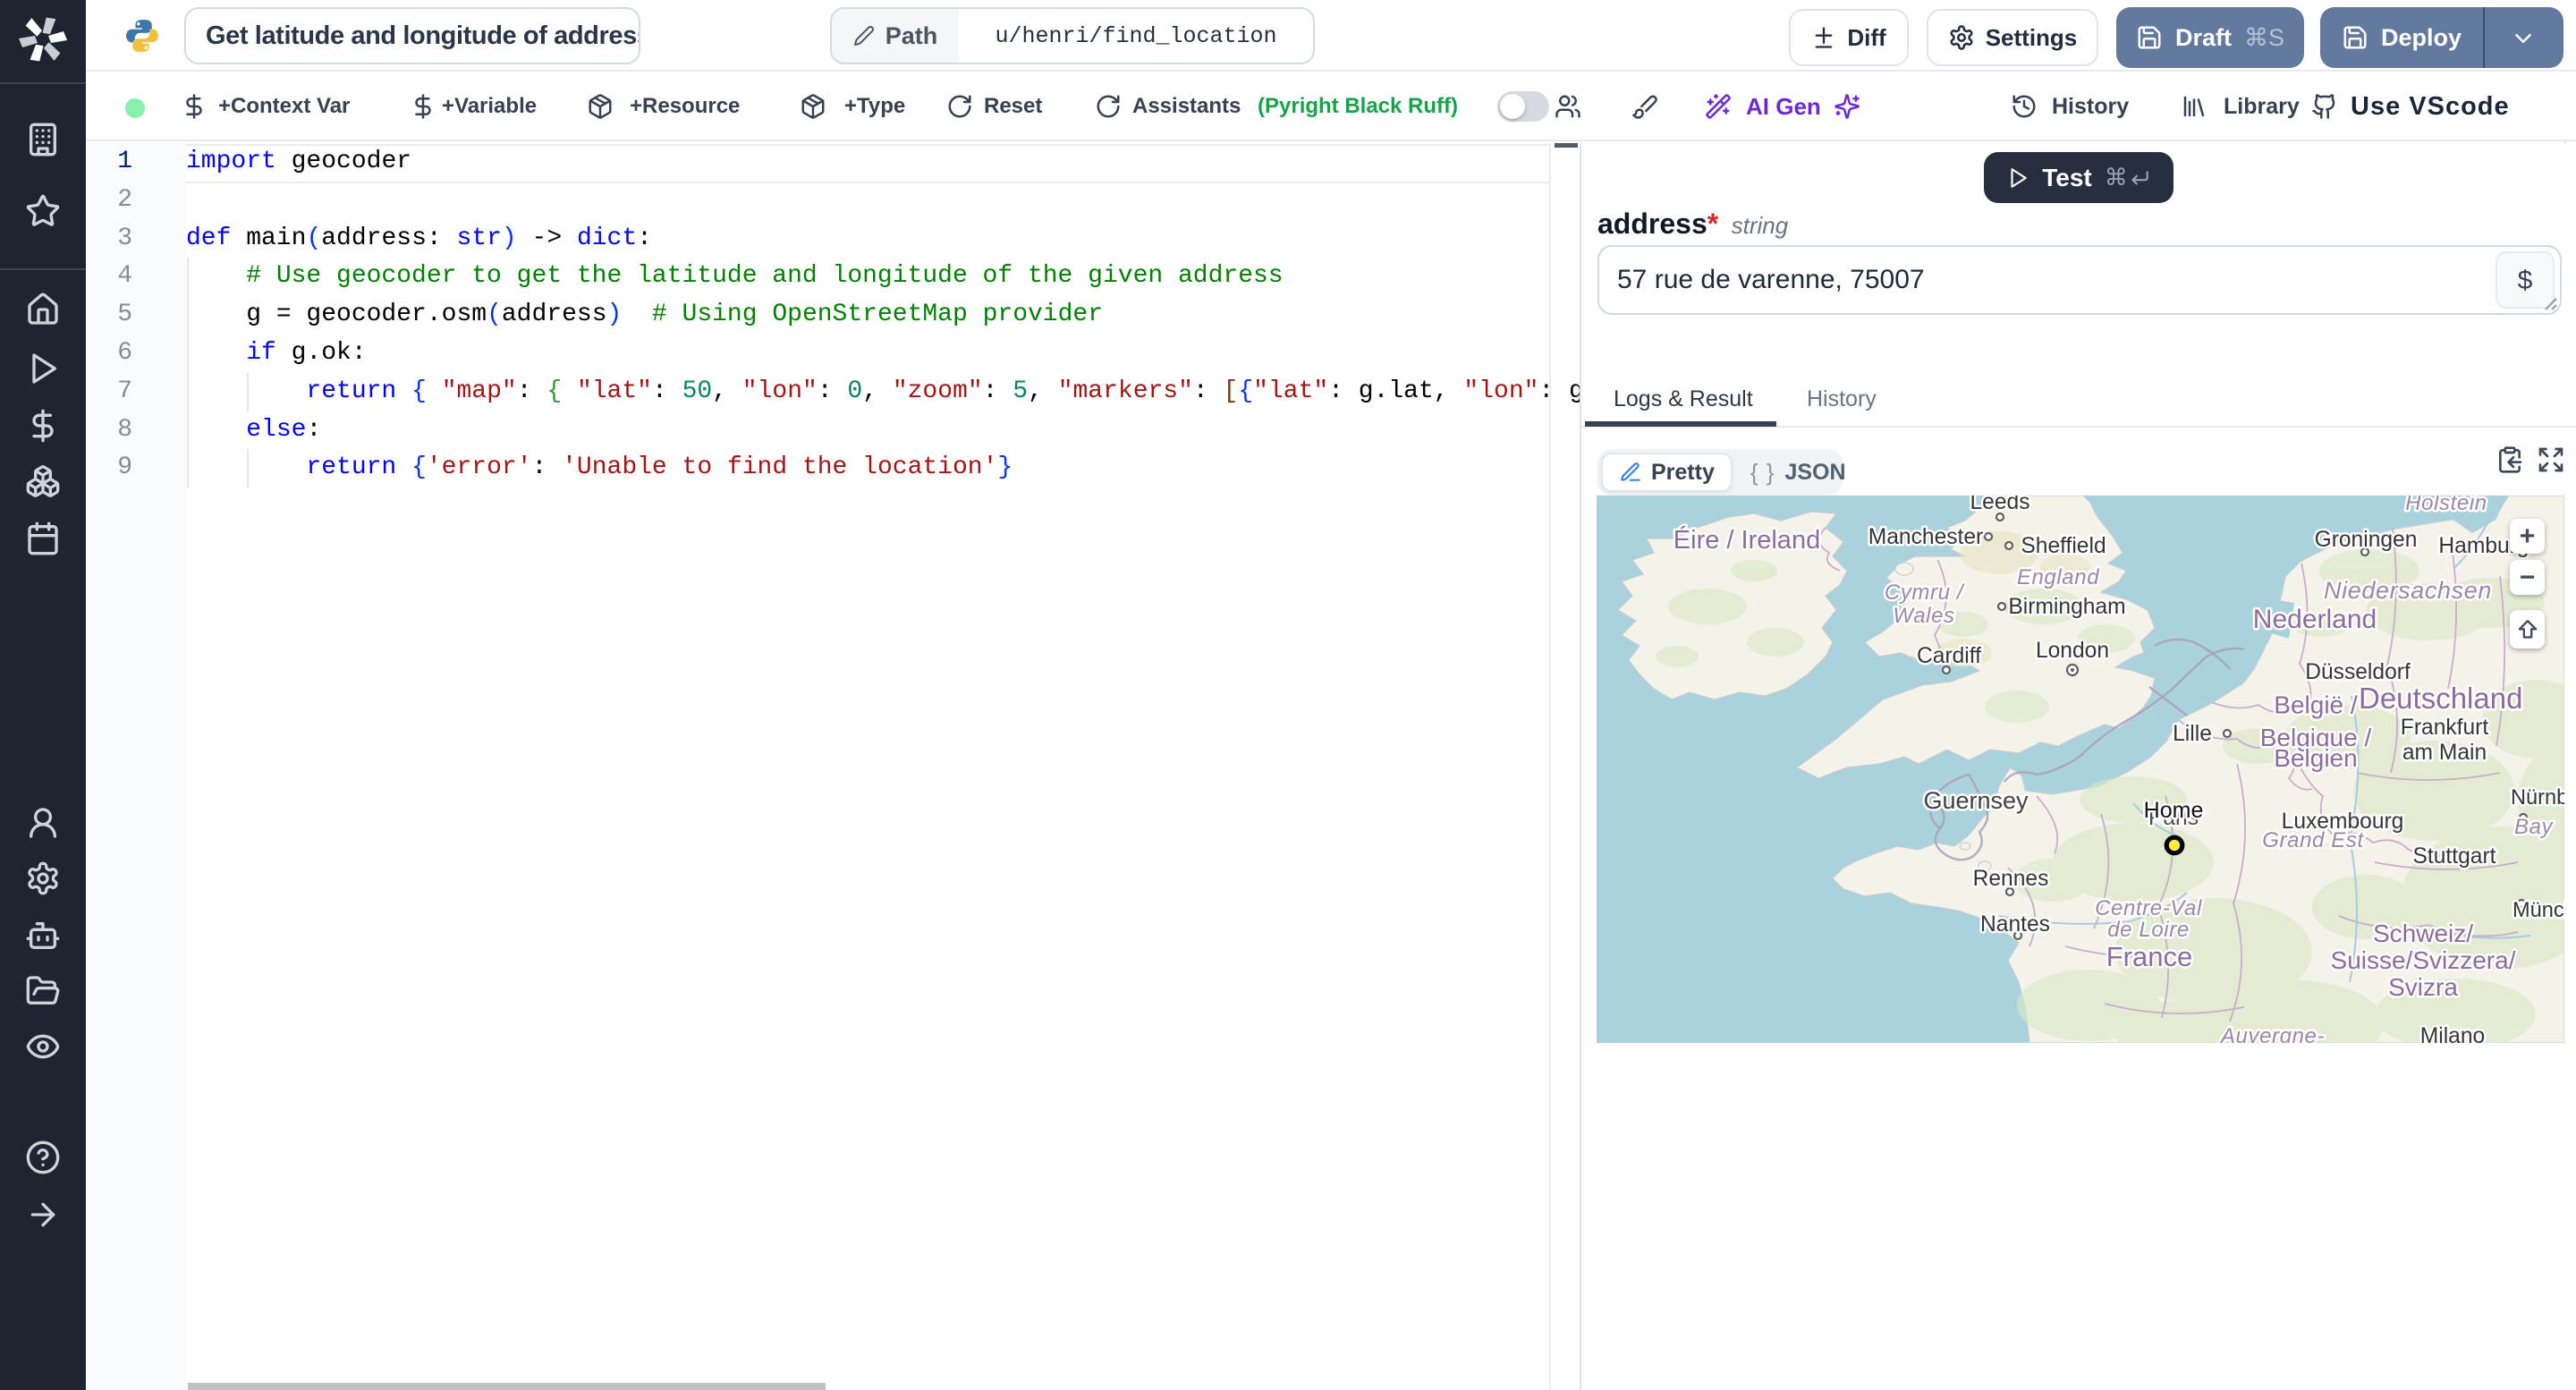 The height and width of the screenshot is (1390, 2576). I want to click on svg-text: Wales, so click(1923, 616).